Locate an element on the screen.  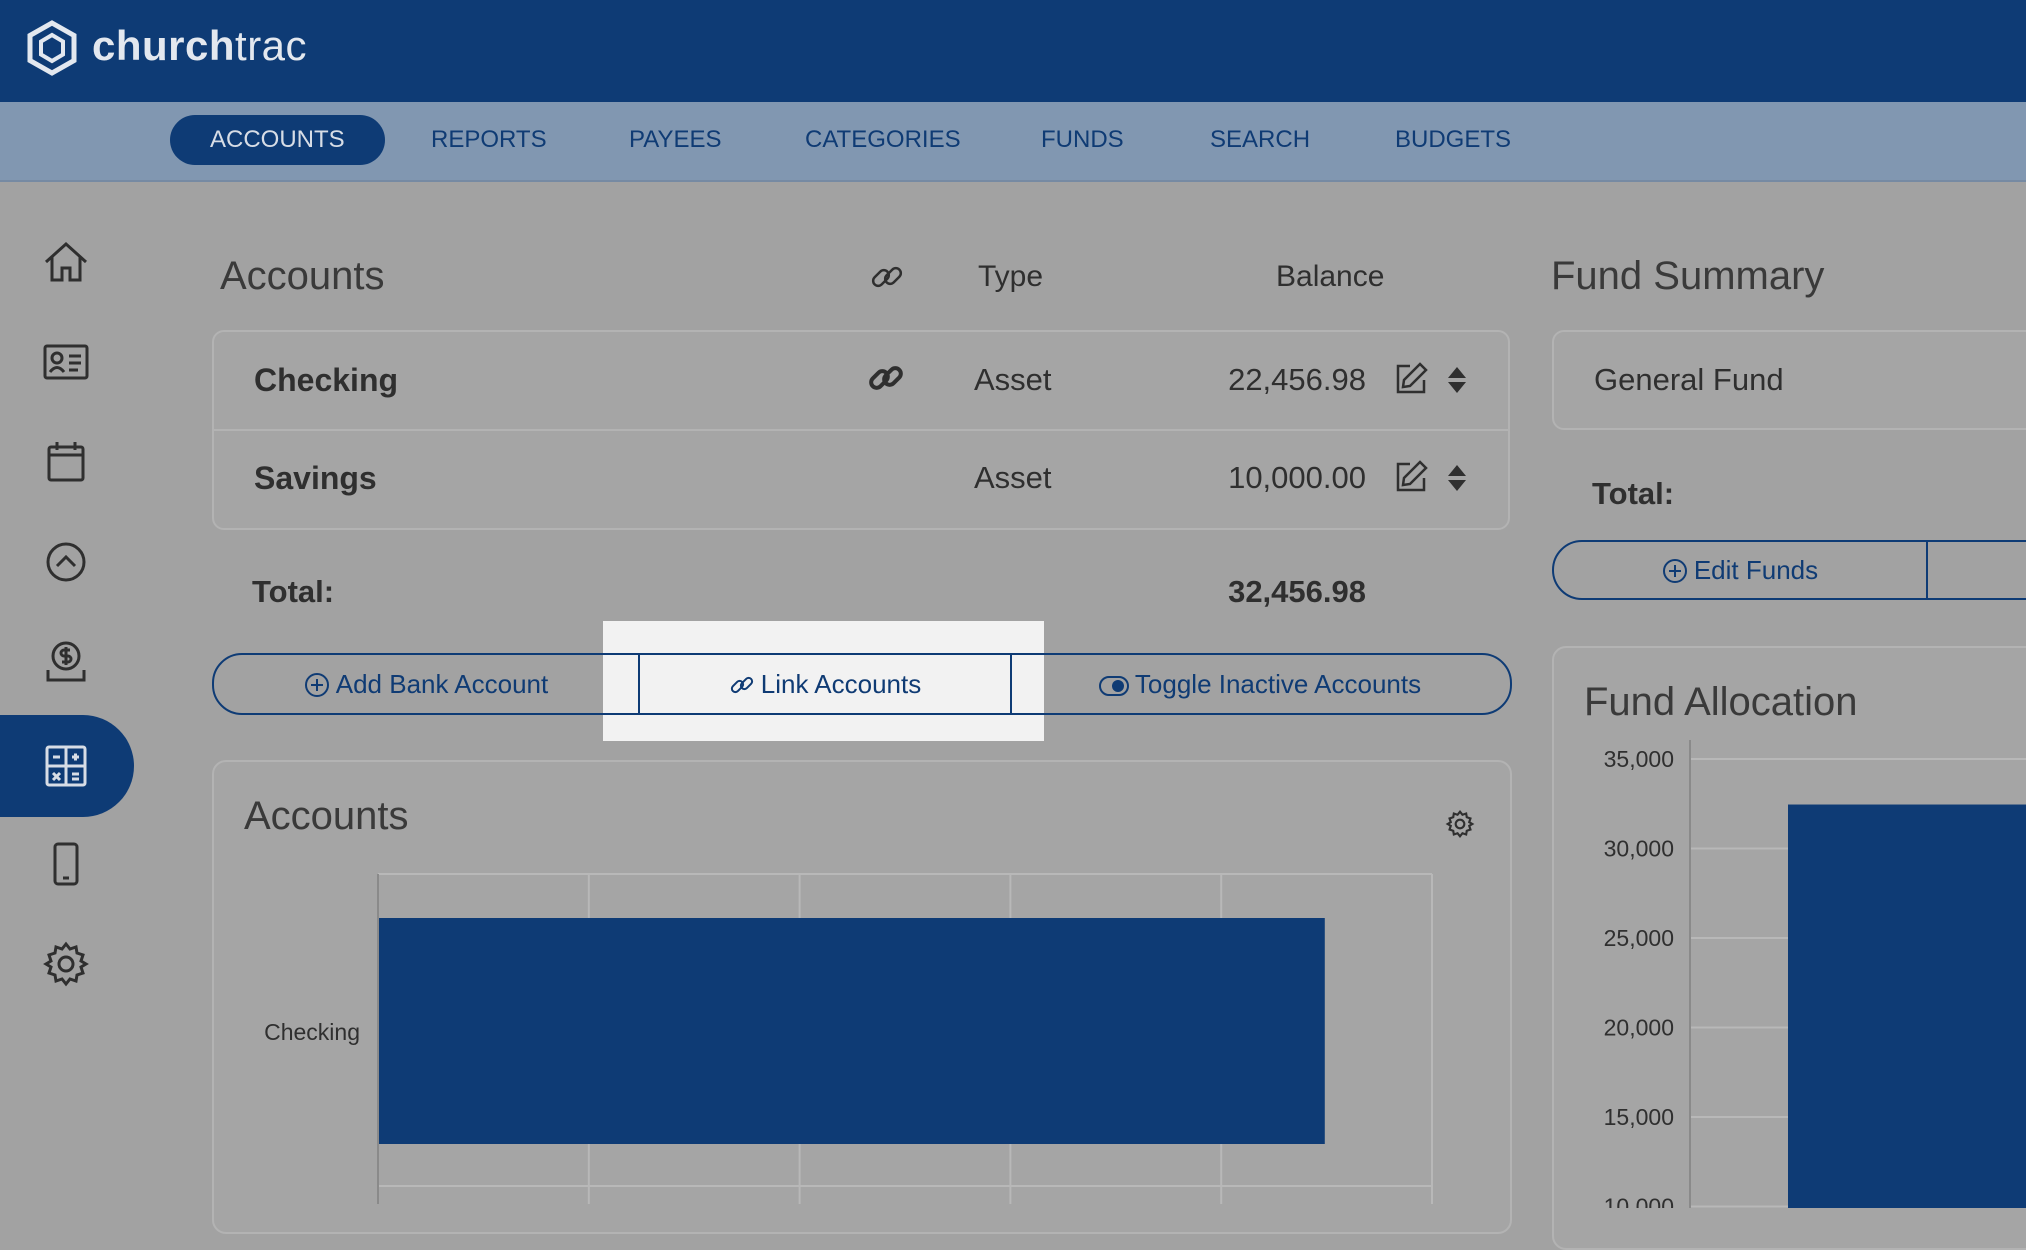
calendar-icon is located at coordinates (66, 462).